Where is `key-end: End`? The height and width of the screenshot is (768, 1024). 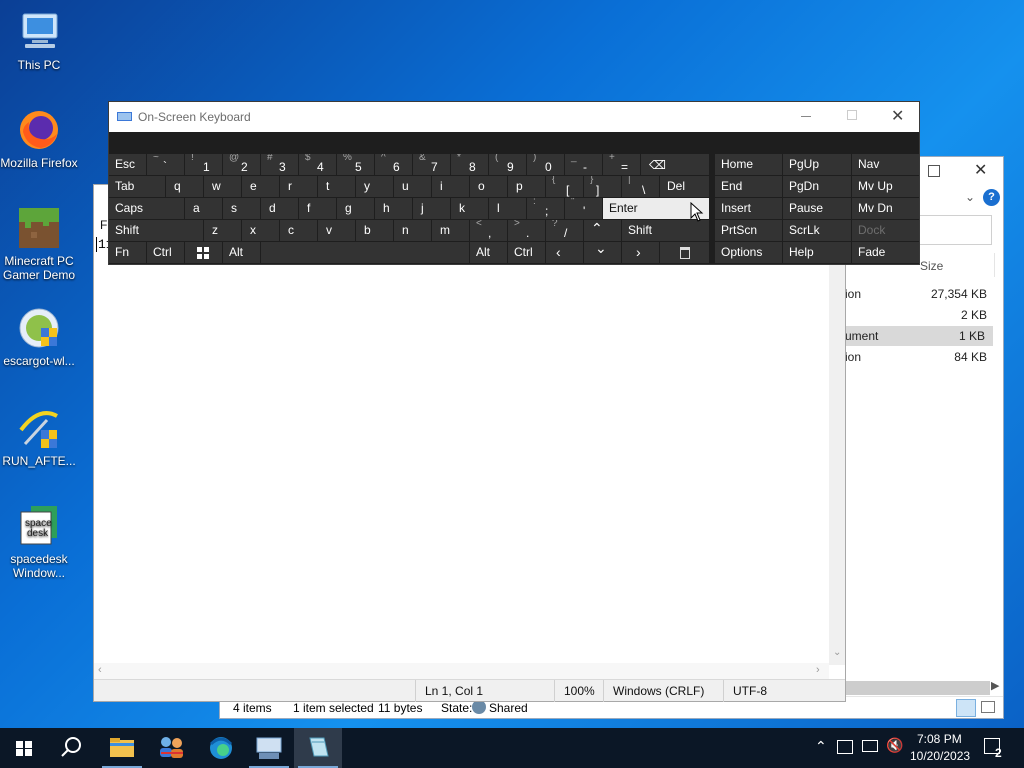 key-end: End is located at coordinates (748, 186).